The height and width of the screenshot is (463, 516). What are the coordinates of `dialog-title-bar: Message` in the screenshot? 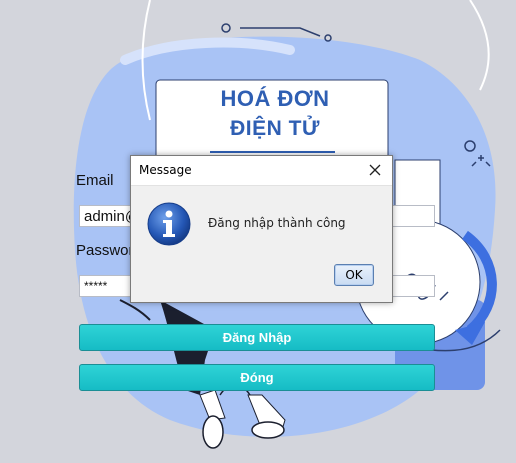 It's located at (261, 171).